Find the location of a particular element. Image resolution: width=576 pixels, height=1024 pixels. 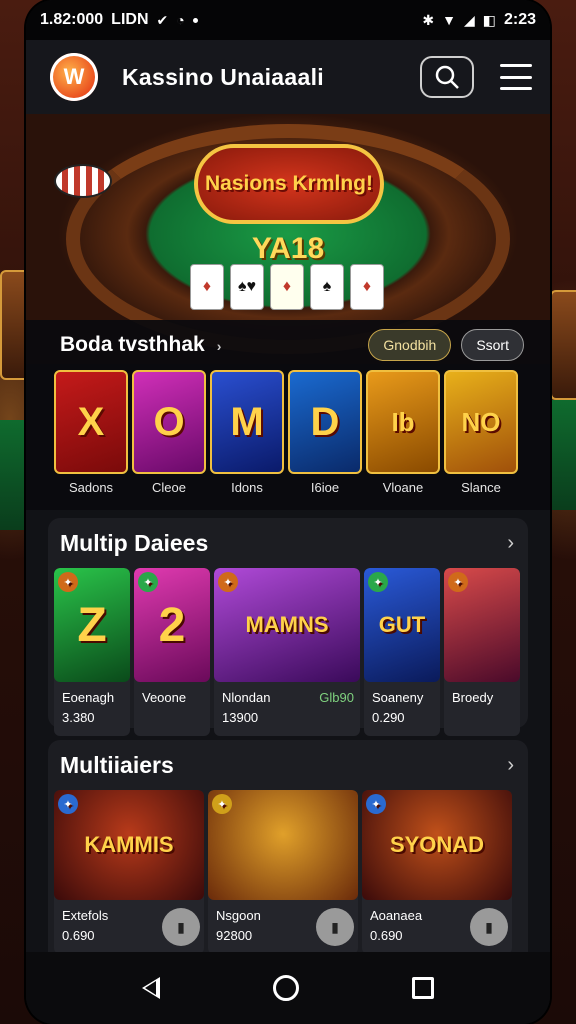

slots-section-header: Boda tvsthhak › Gnodbih Ssort is located at coordinates (288, 345).